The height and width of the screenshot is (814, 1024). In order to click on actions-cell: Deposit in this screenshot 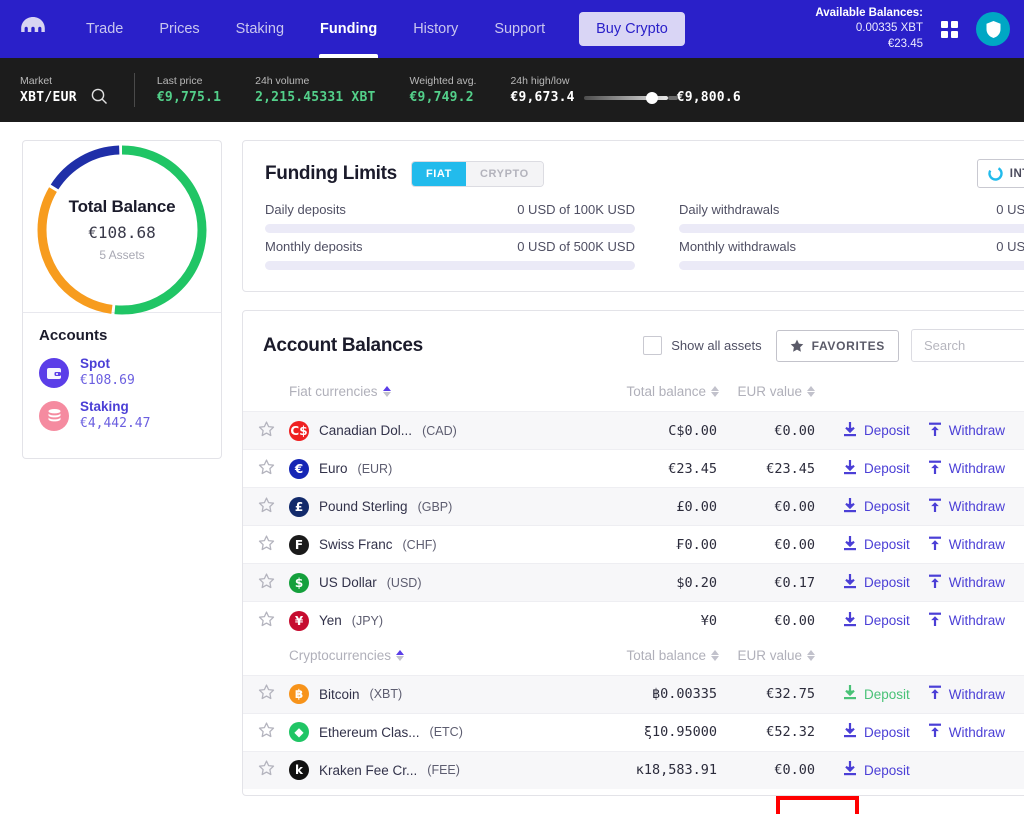, I will do `click(931, 769)`.